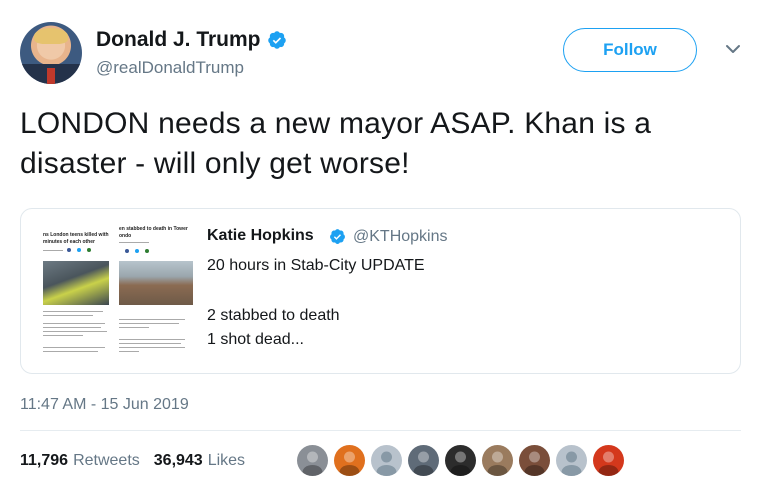 The image size is (770, 491). I want to click on thumbnail-article-right: en stabbed to death in Tower ondo, so click(153, 290).